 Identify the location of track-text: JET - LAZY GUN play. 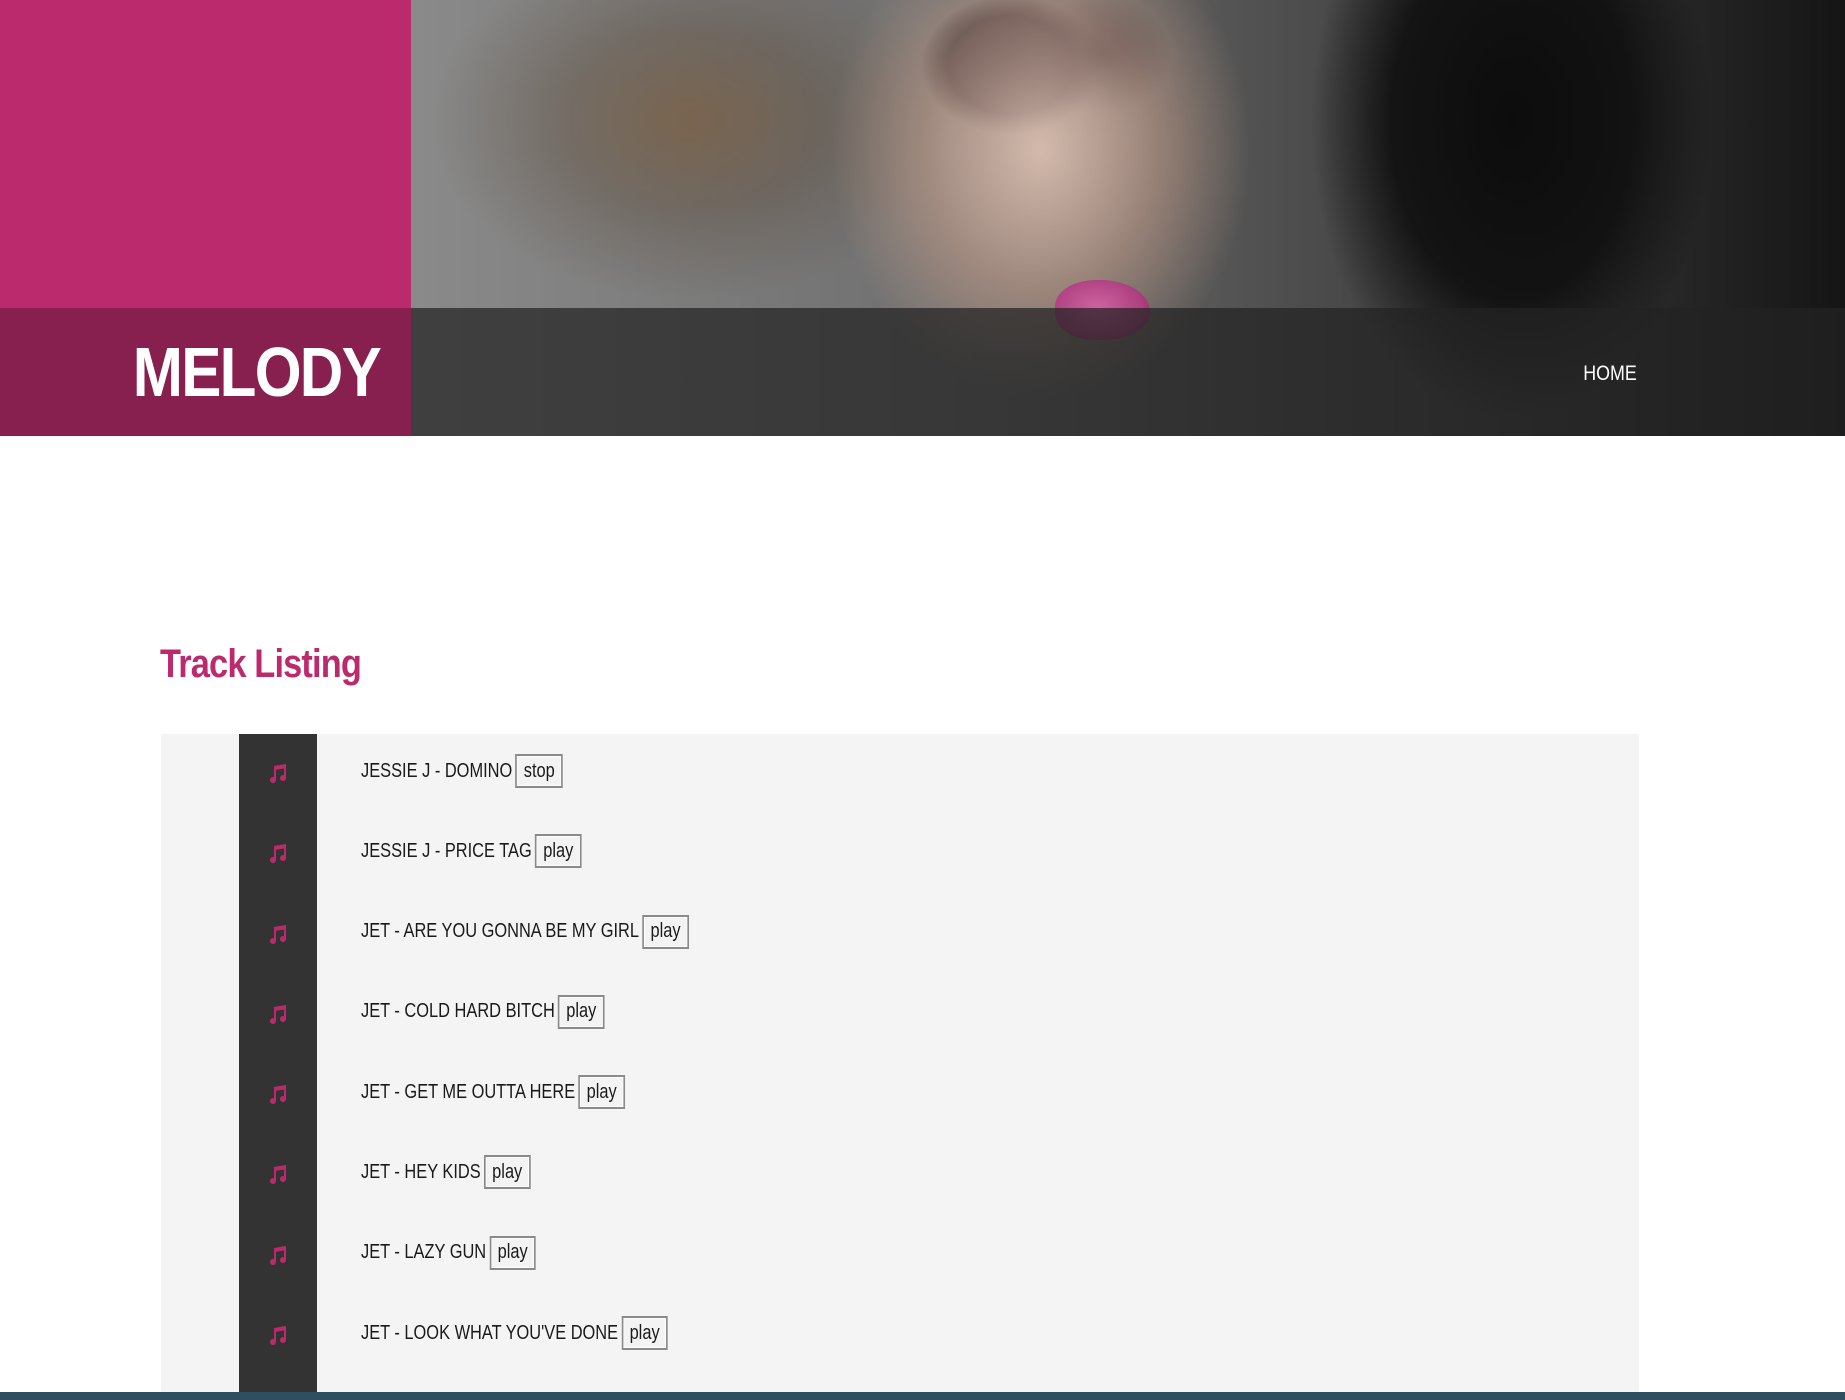
(448, 1253).